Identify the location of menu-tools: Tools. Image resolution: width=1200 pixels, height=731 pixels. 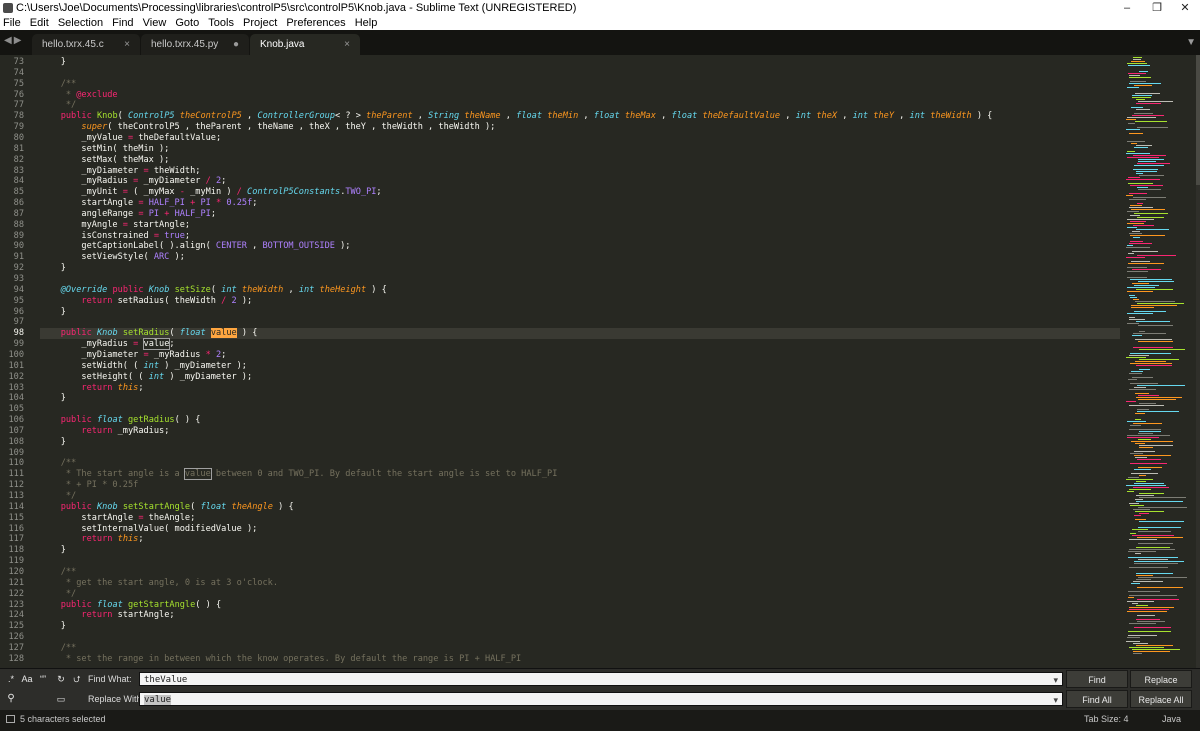
(221, 23).